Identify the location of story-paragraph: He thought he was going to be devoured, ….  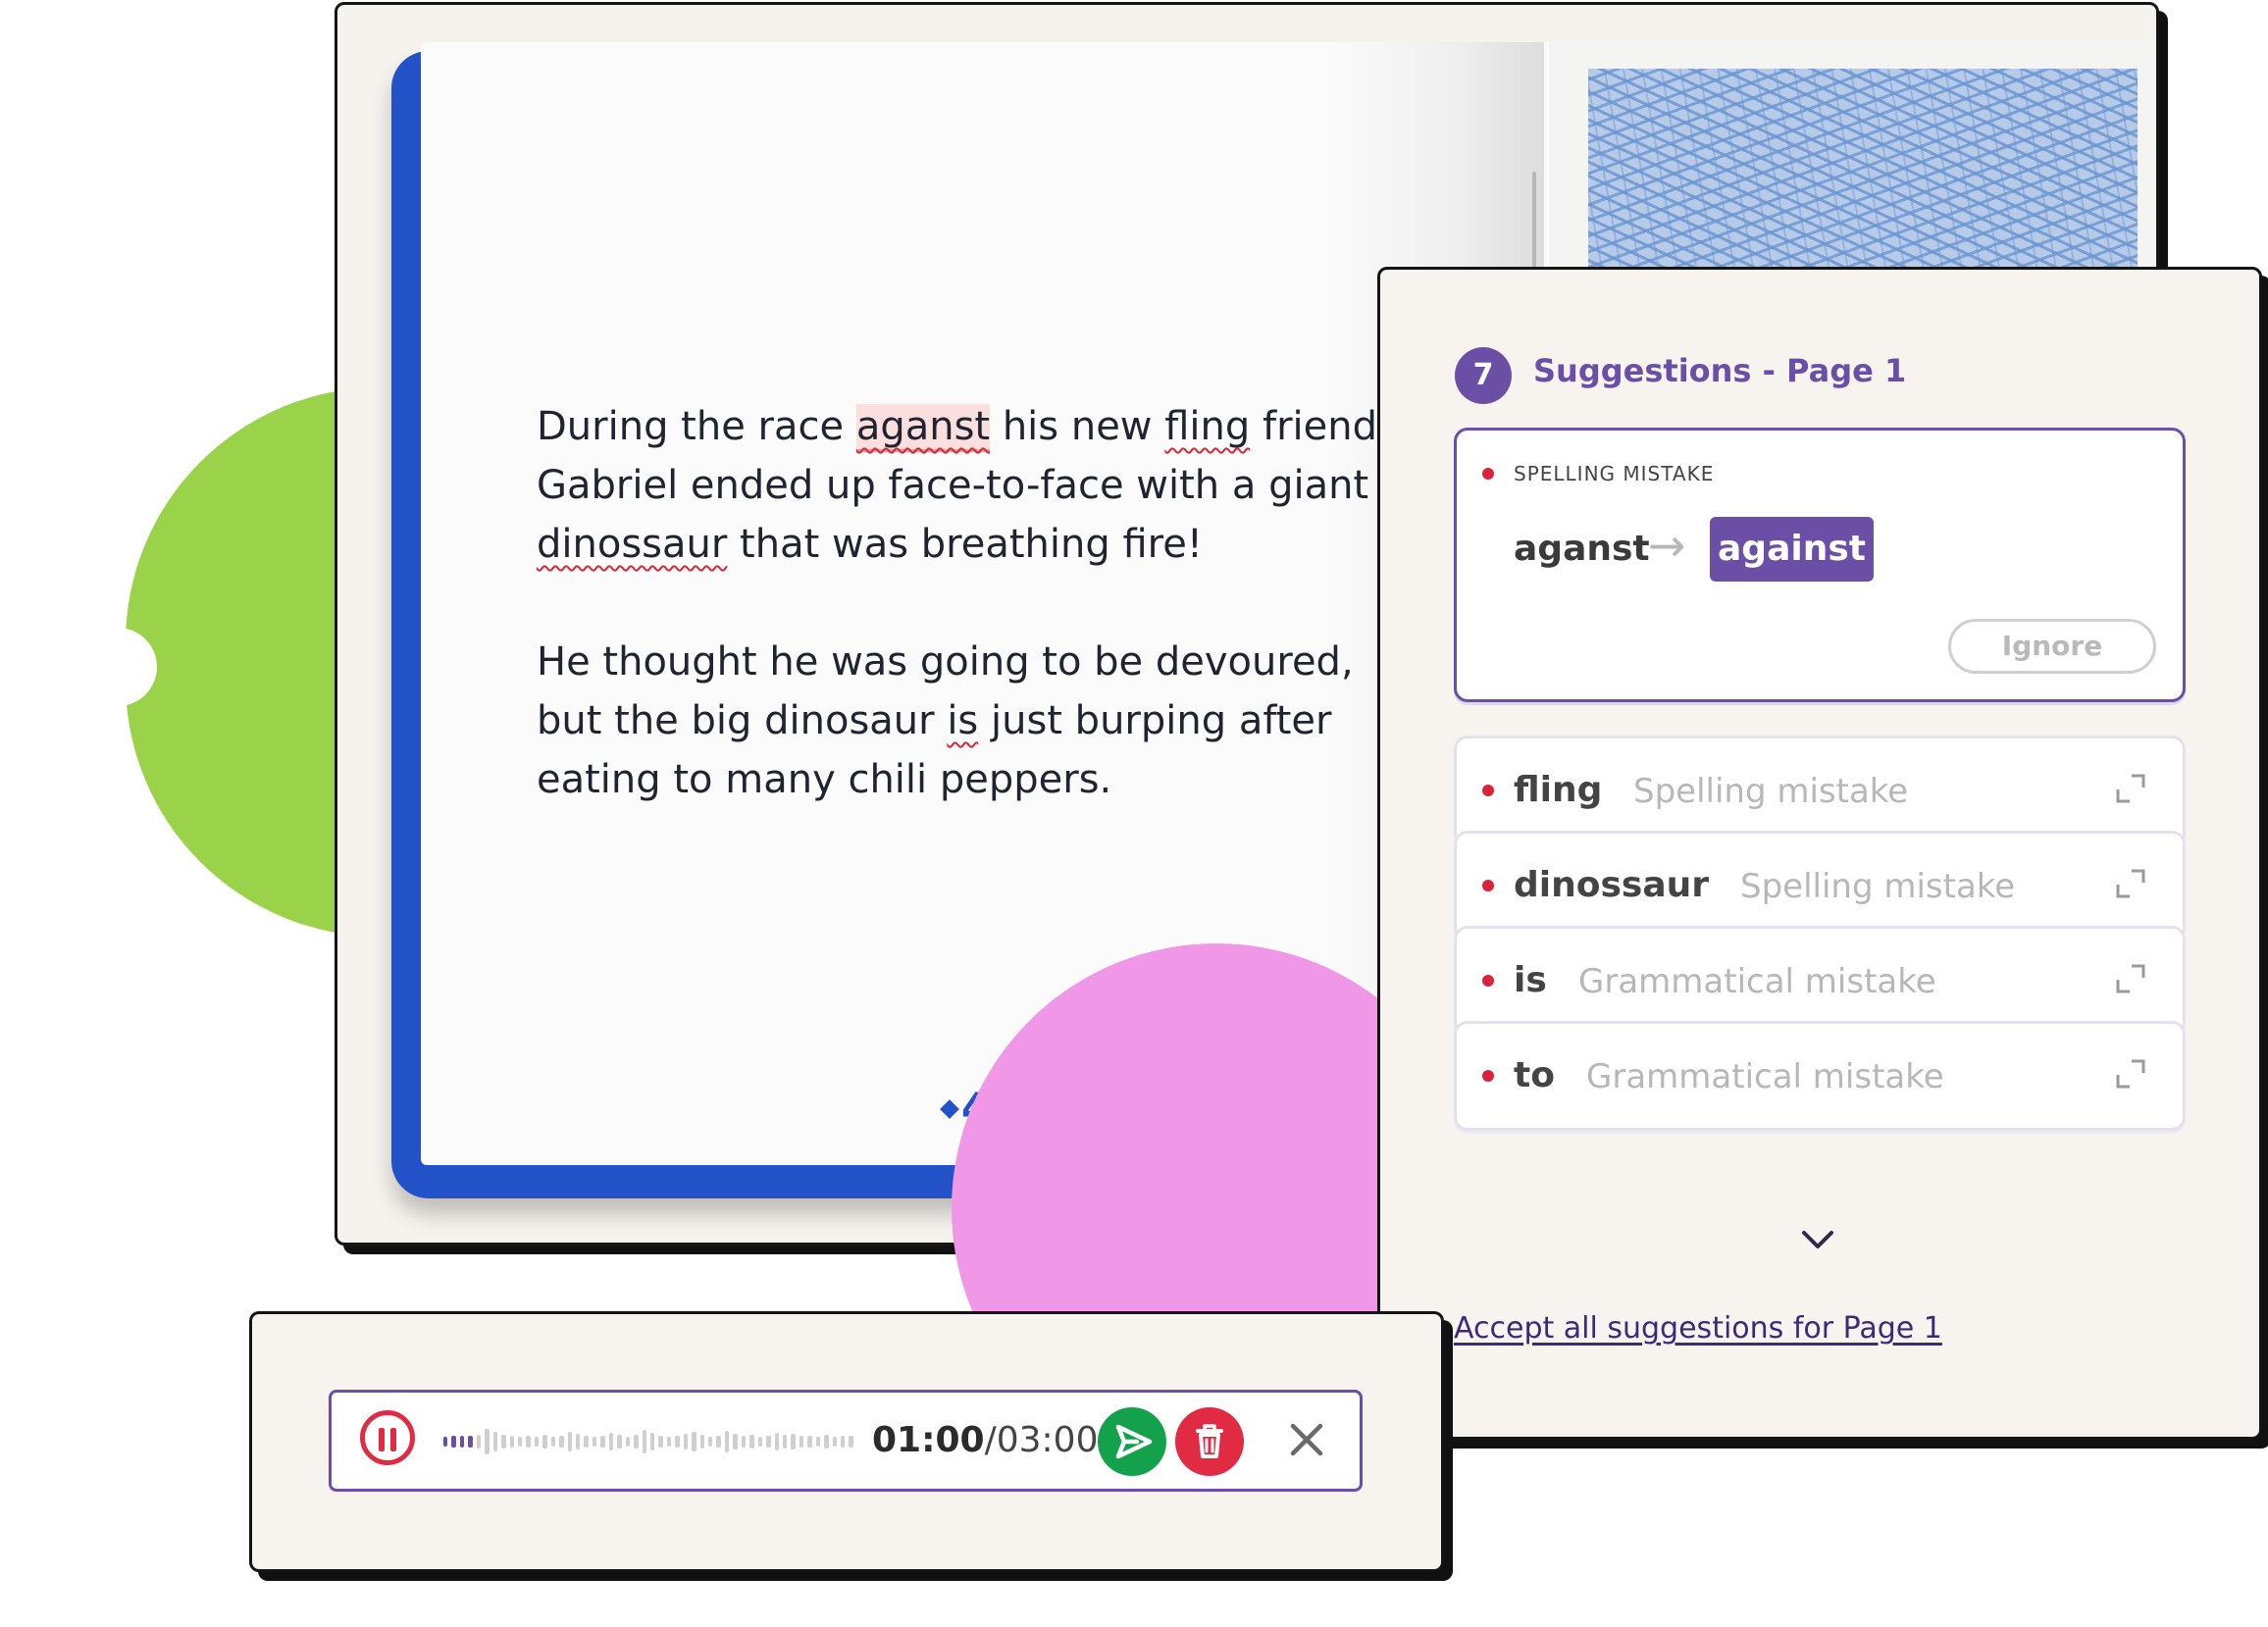
(969, 721).